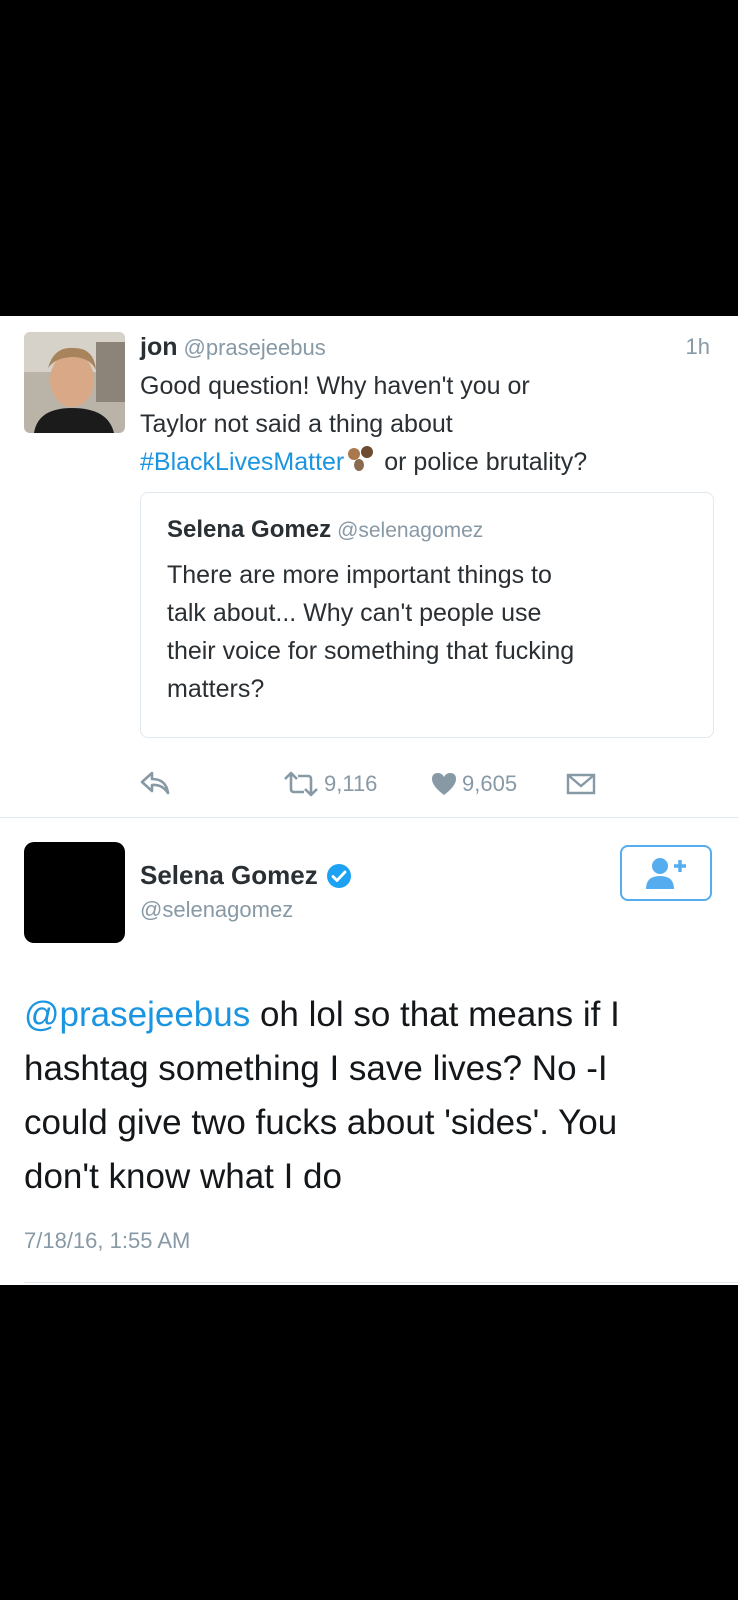 The image size is (738, 1600). I want to click on quoted-line-3: their voice for something that fucking, so click(371, 651).